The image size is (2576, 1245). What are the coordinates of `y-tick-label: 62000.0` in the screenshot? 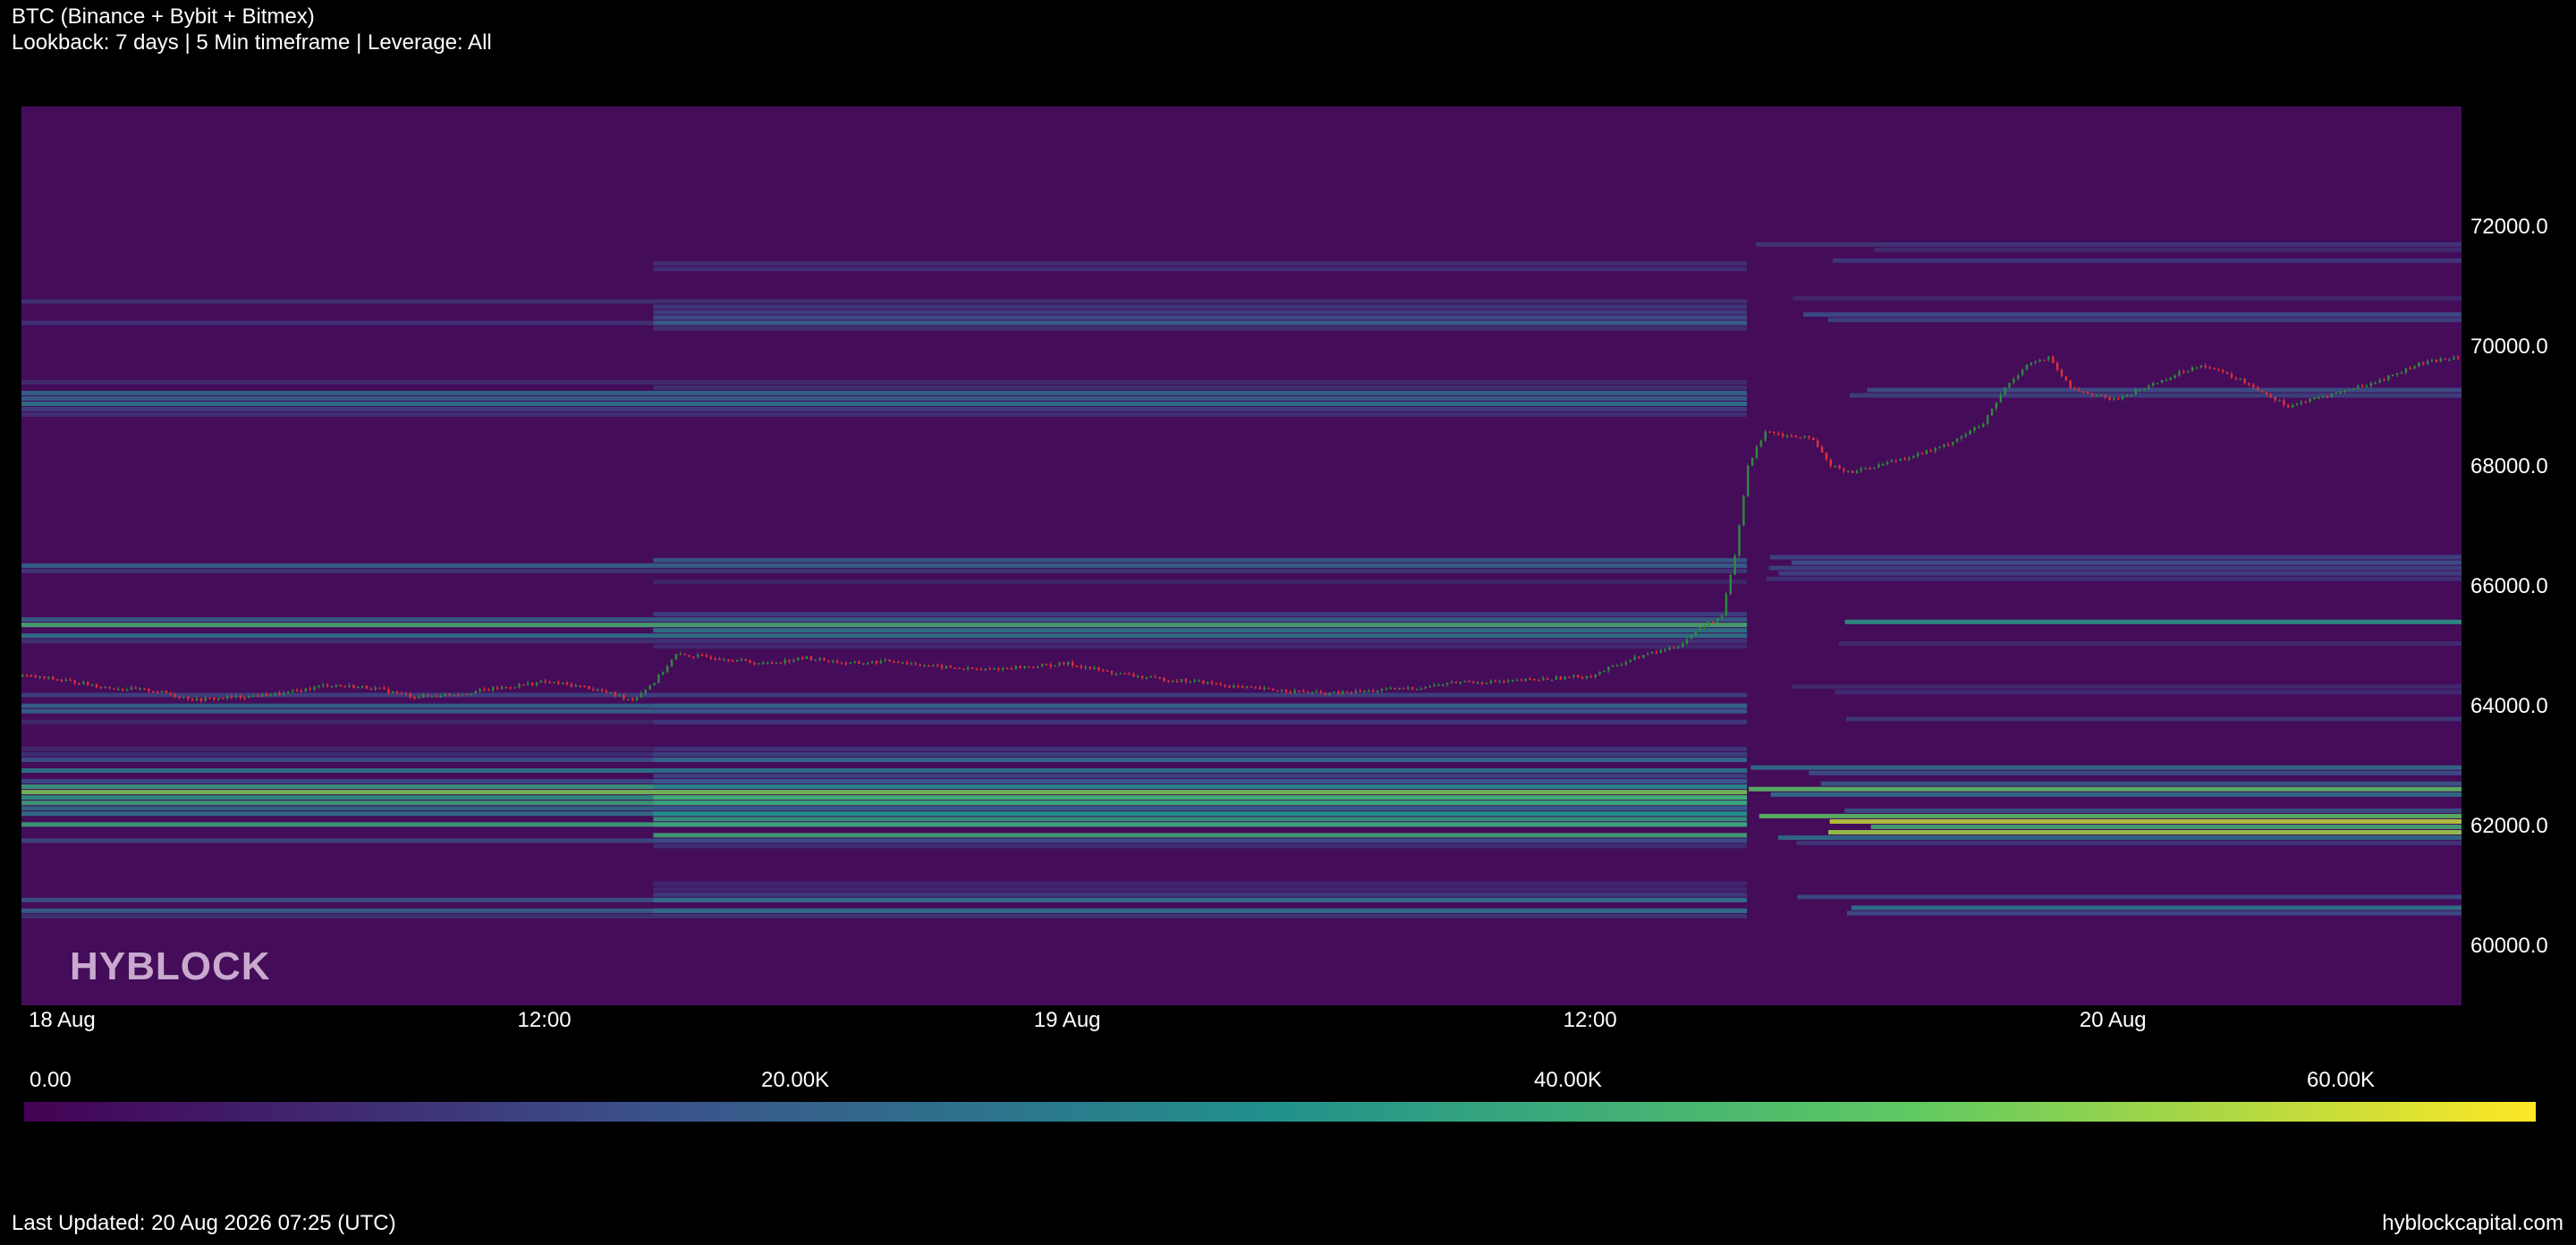 It's located at (2509, 826).